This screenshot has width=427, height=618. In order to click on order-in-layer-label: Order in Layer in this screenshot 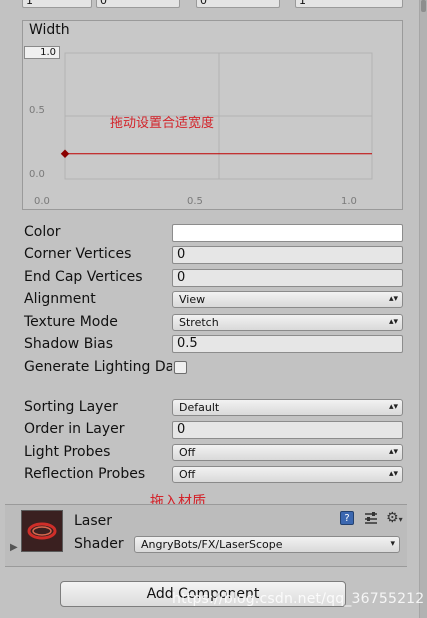, I will do `click(74, 429)`.